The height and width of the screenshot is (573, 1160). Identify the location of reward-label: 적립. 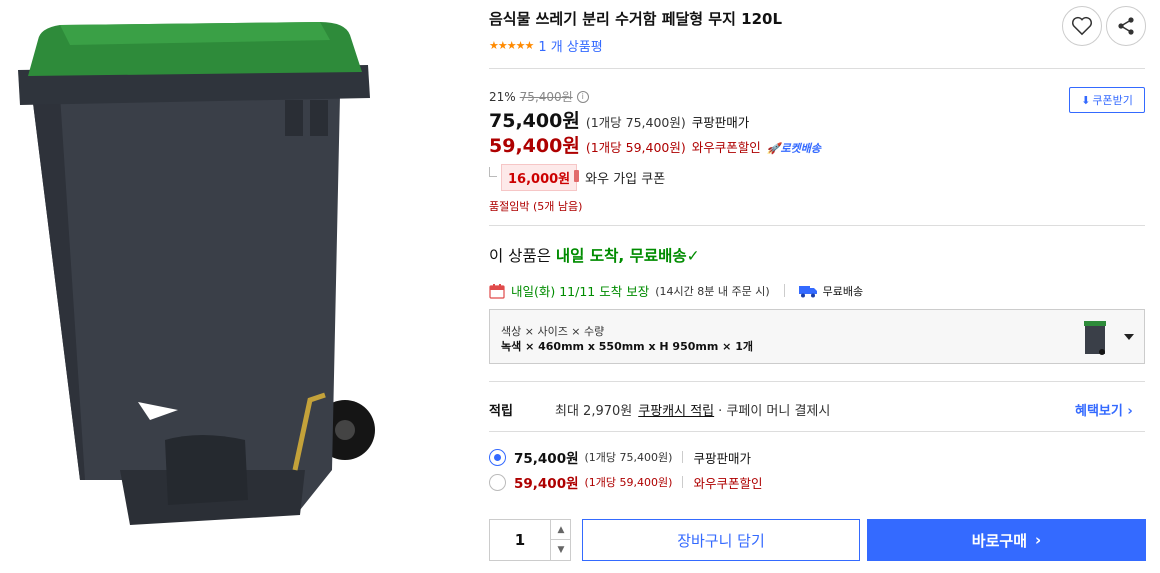
(501, 411).